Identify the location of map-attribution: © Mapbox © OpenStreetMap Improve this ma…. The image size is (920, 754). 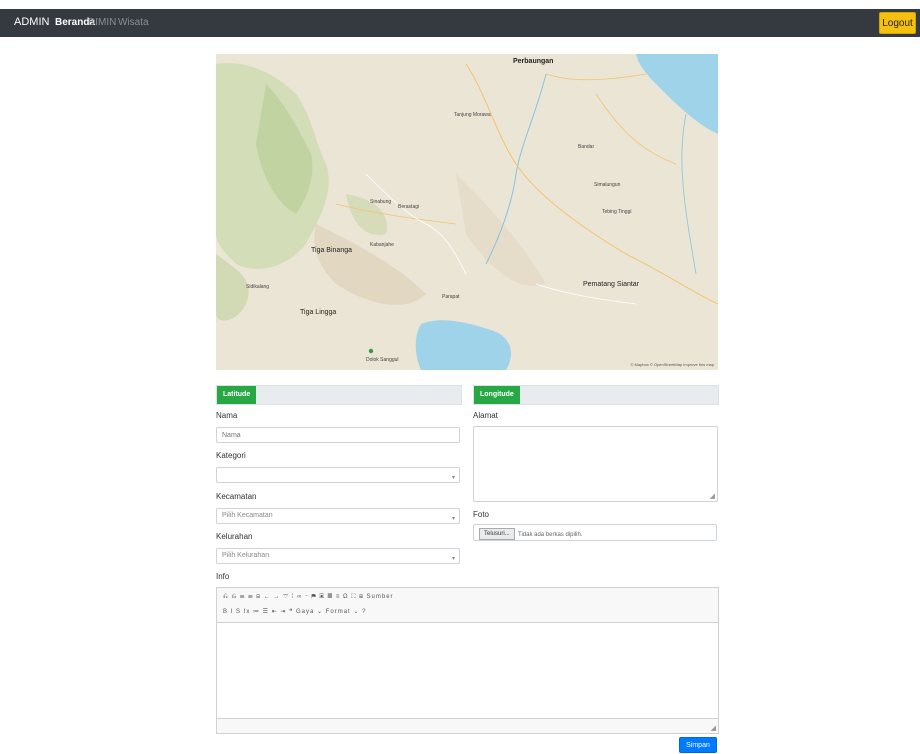
(673, 364).